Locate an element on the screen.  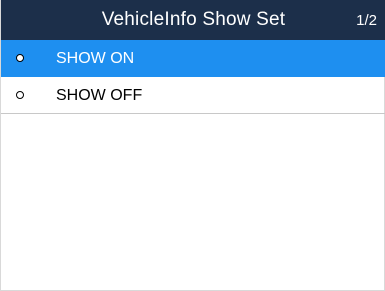
radio-selected-icon is located at coordinates (20, 58).